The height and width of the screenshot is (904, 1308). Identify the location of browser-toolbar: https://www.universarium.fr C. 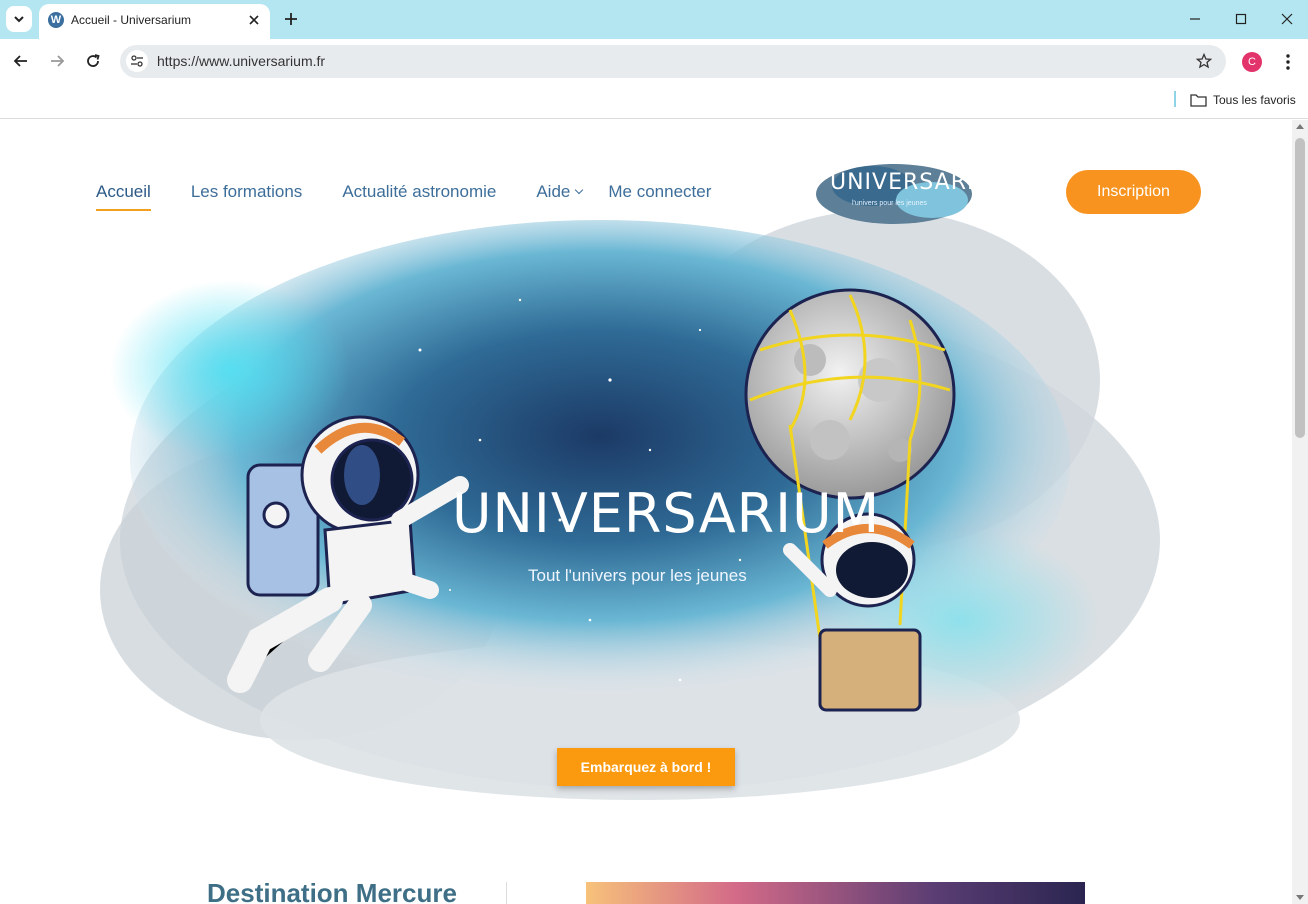
(654, 62).